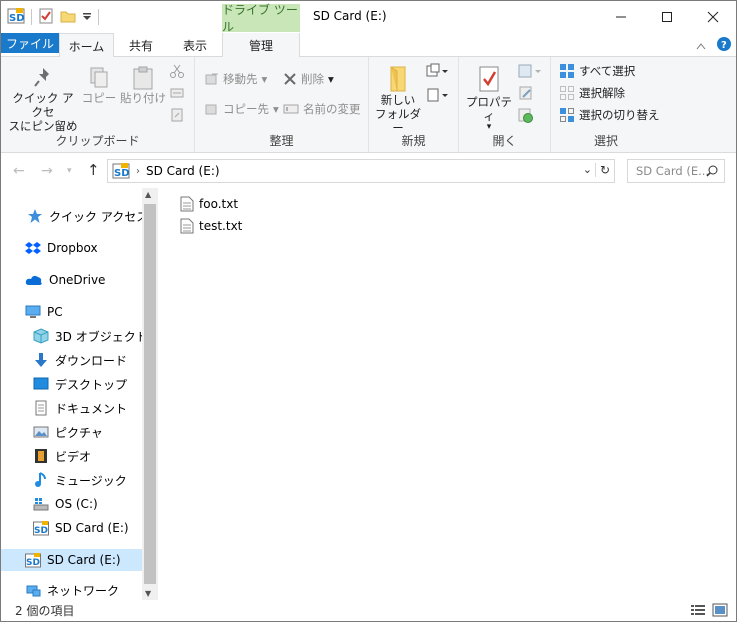 This screenshot has height=622, width=737. I want to click on edit-icon, so click(526, 93).